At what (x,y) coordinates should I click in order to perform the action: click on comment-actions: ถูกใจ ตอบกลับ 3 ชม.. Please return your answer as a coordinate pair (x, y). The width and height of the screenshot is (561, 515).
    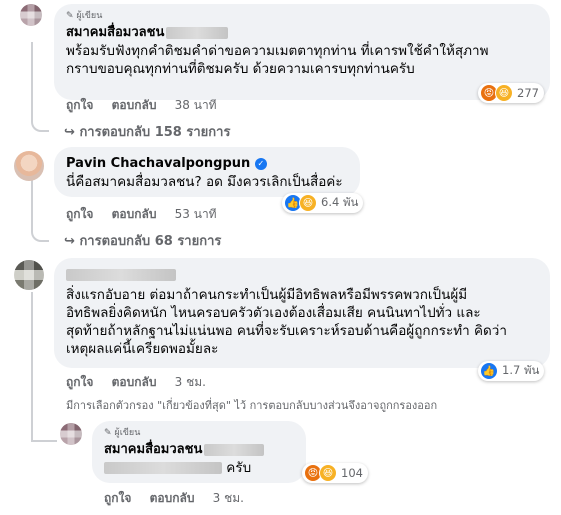
    Looking at the image, I should click on (143, 382).